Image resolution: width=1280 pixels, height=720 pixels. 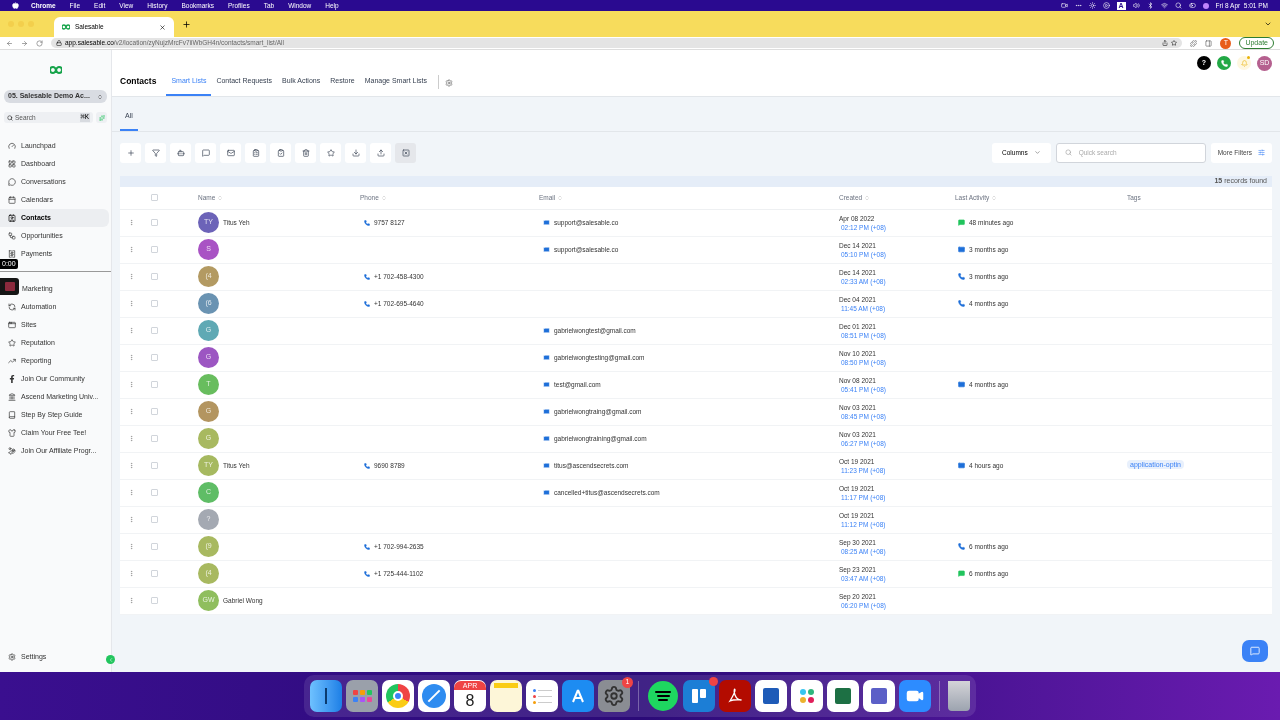 What do you see at coordinates (735, 696) in the screenshot?
I see `pdf-app-icon` at bounding box center [735, 696].